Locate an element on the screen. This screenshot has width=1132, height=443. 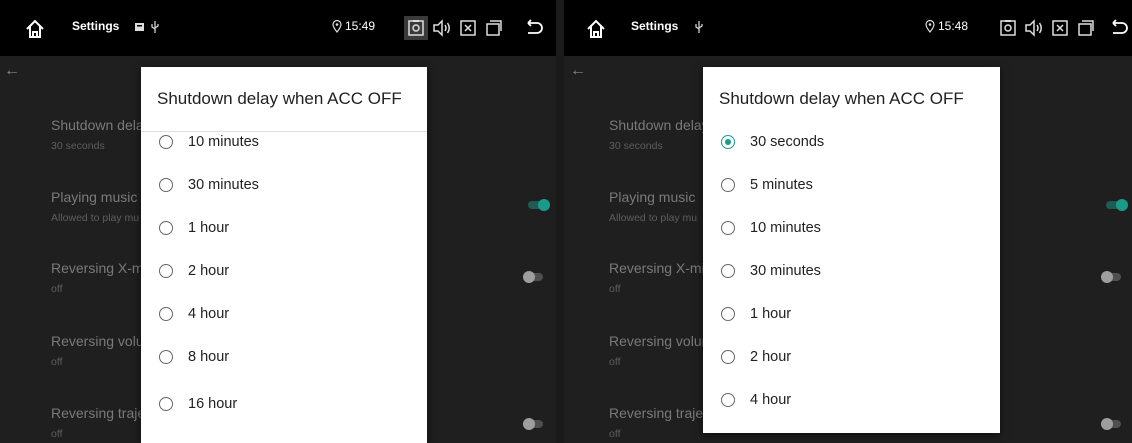
notification-icon is located at coordinates (139, 26).